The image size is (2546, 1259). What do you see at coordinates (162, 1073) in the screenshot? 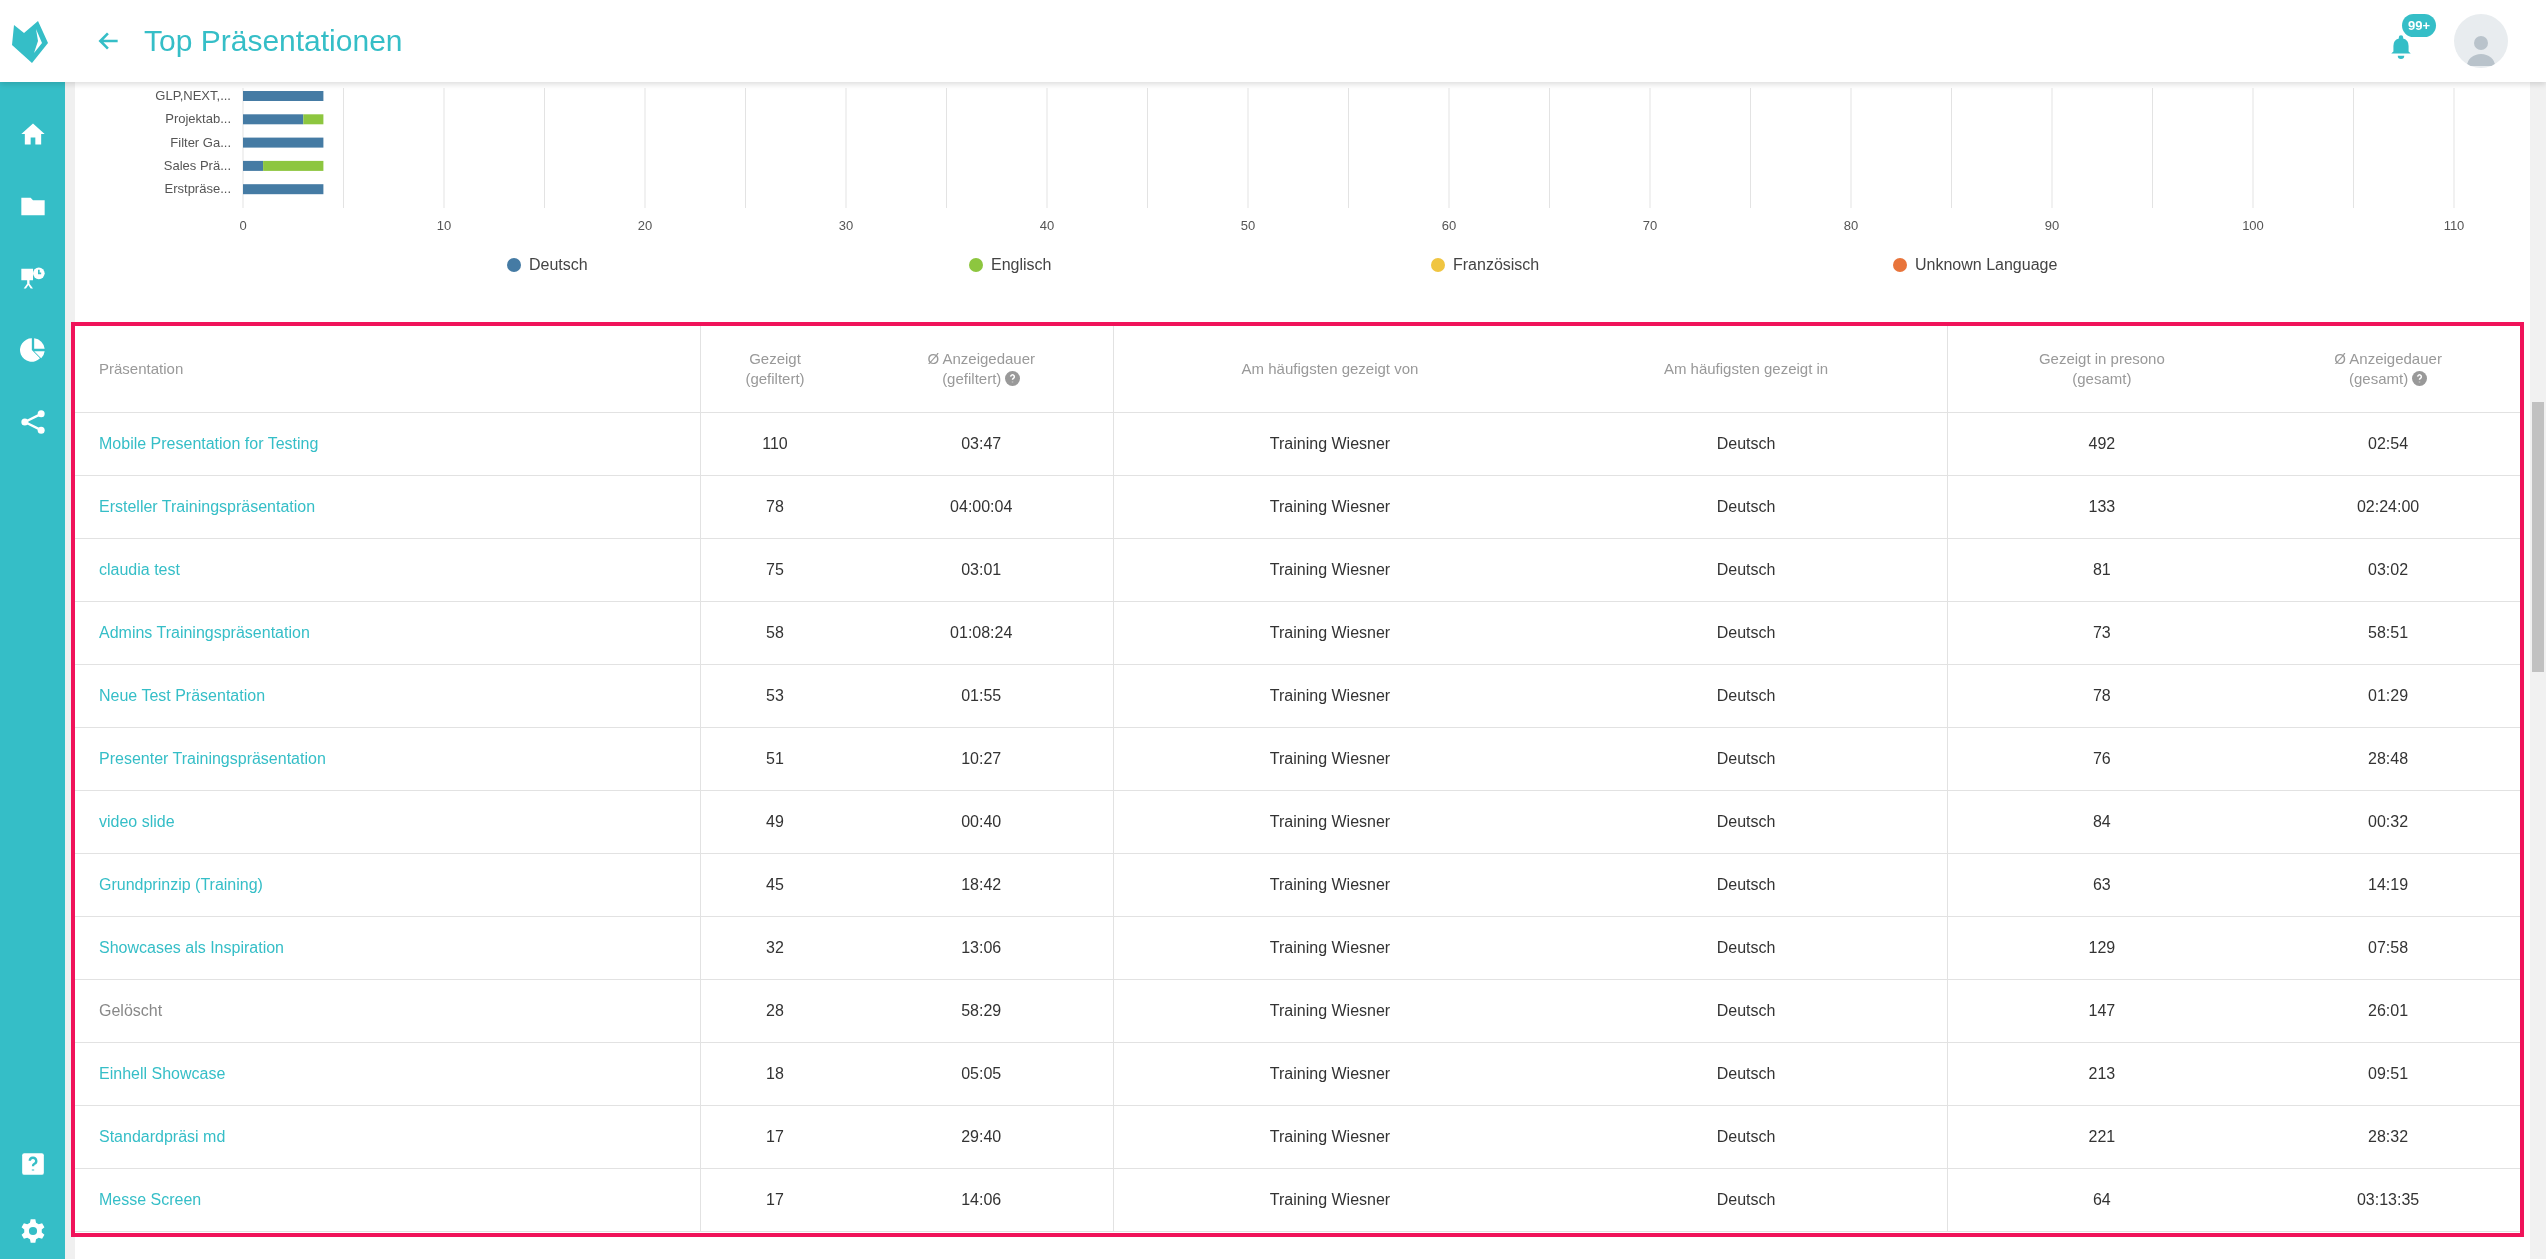
I see `presentation-link: Einhell Showcase` at bounding box center [162, 1073].